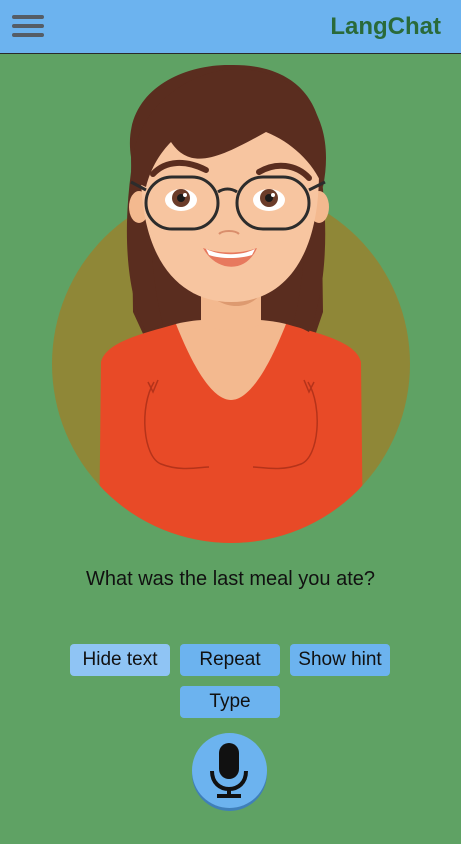 Image resolution: width=461 pixels, height=844 pixels. What do you see at coordinates (230, 579) in the screenshot?
I see `question-text: What was the last meal you ate?` at bounding box center [230, 579].